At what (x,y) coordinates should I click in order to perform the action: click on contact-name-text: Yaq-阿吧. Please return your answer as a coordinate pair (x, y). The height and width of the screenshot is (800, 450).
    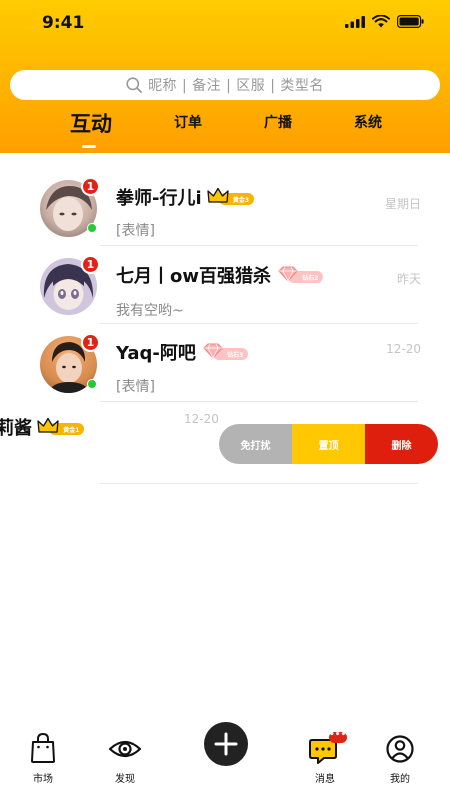
    Looking at the image, I should click on (156, 353).